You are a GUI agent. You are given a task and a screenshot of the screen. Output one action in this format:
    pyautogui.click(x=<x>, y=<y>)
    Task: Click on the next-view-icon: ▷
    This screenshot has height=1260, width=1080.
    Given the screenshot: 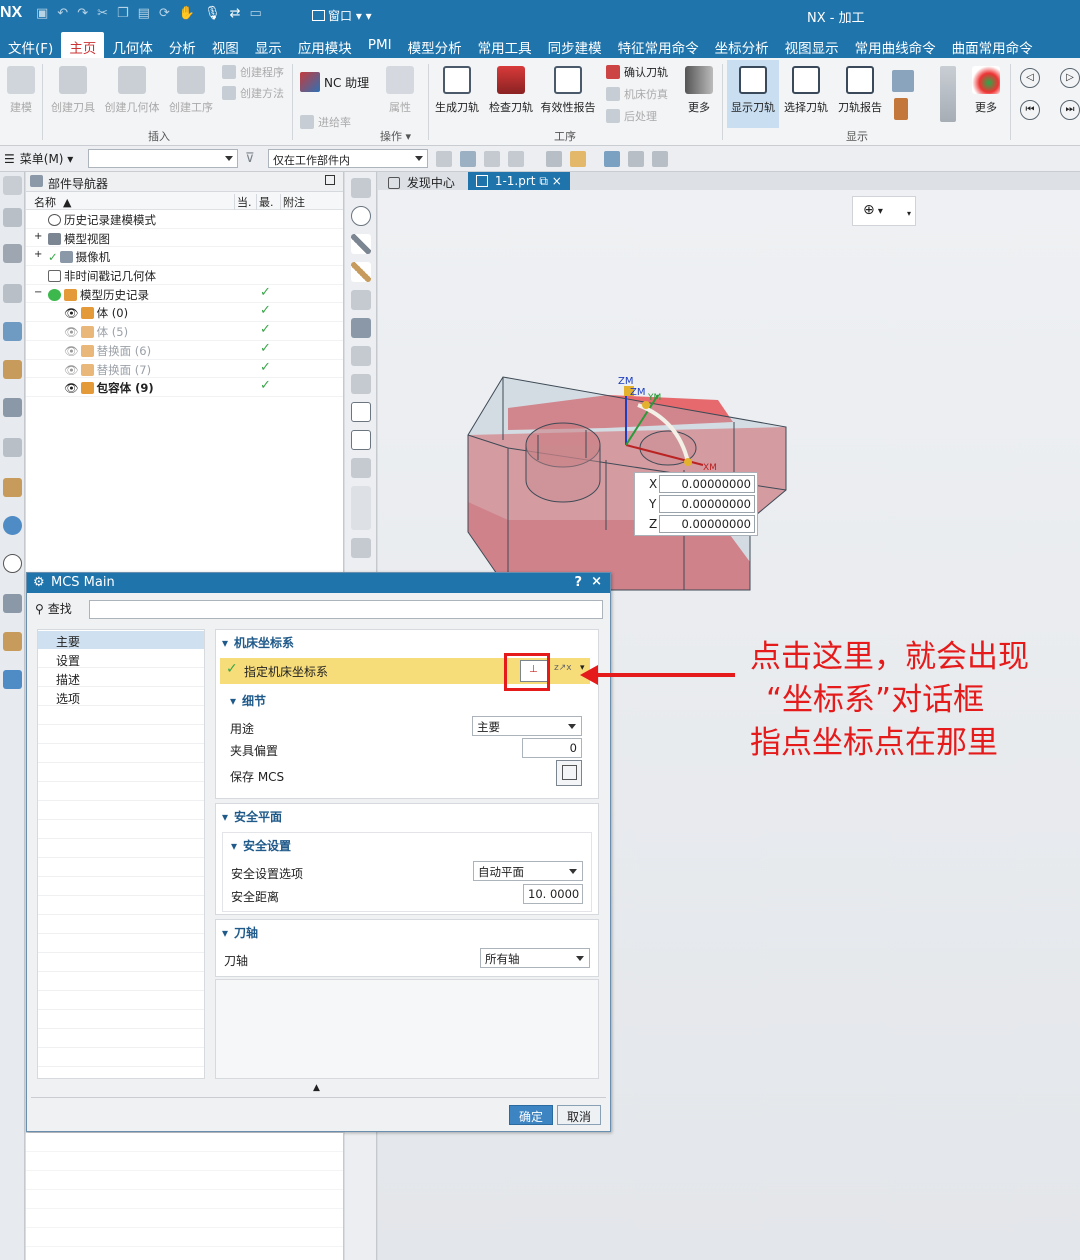 What is the action you would take?
    pyautogui.click(x=1070, y=78)
    